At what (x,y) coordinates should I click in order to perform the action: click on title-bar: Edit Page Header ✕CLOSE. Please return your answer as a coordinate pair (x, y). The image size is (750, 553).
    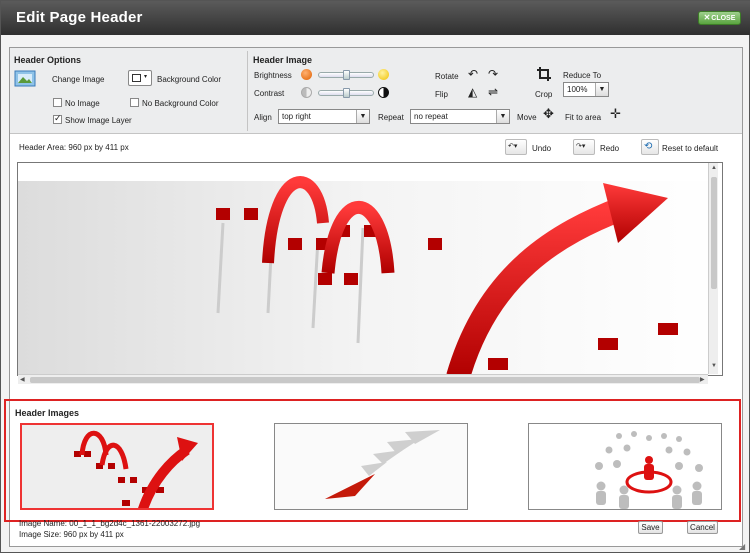
    Looking at the image, I should click on (375, 18).